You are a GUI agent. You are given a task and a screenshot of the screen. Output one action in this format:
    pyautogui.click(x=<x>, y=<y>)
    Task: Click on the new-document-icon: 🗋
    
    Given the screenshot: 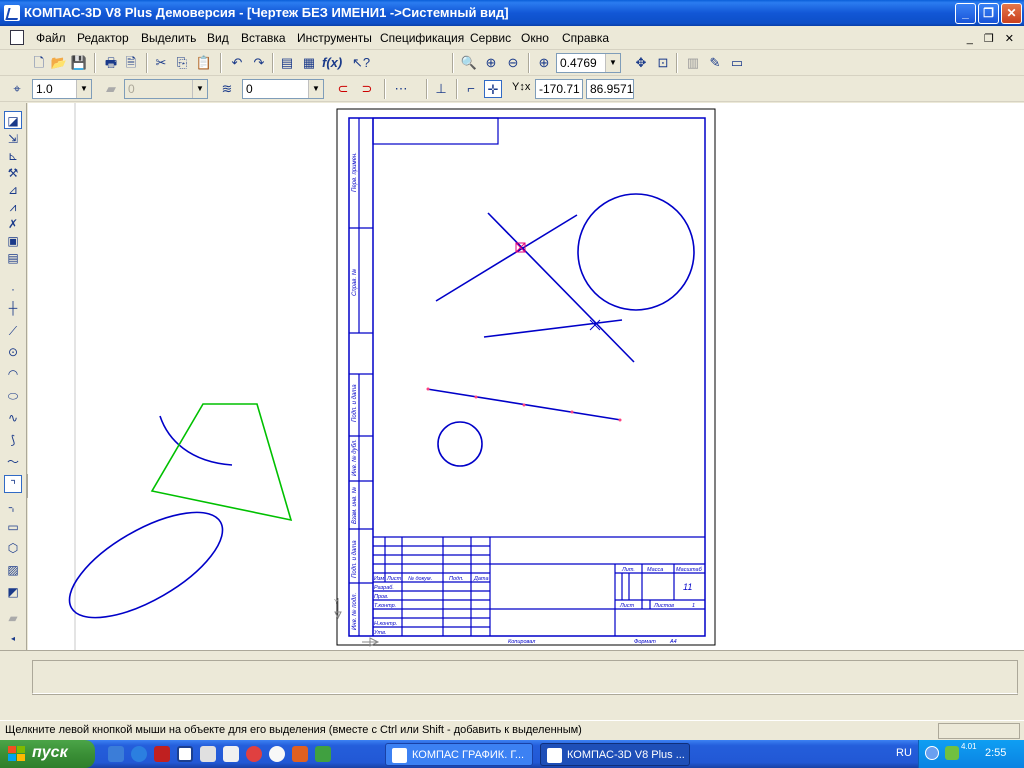 What is the action you would take?
    pyautogui.click(x=39, y=63)
    